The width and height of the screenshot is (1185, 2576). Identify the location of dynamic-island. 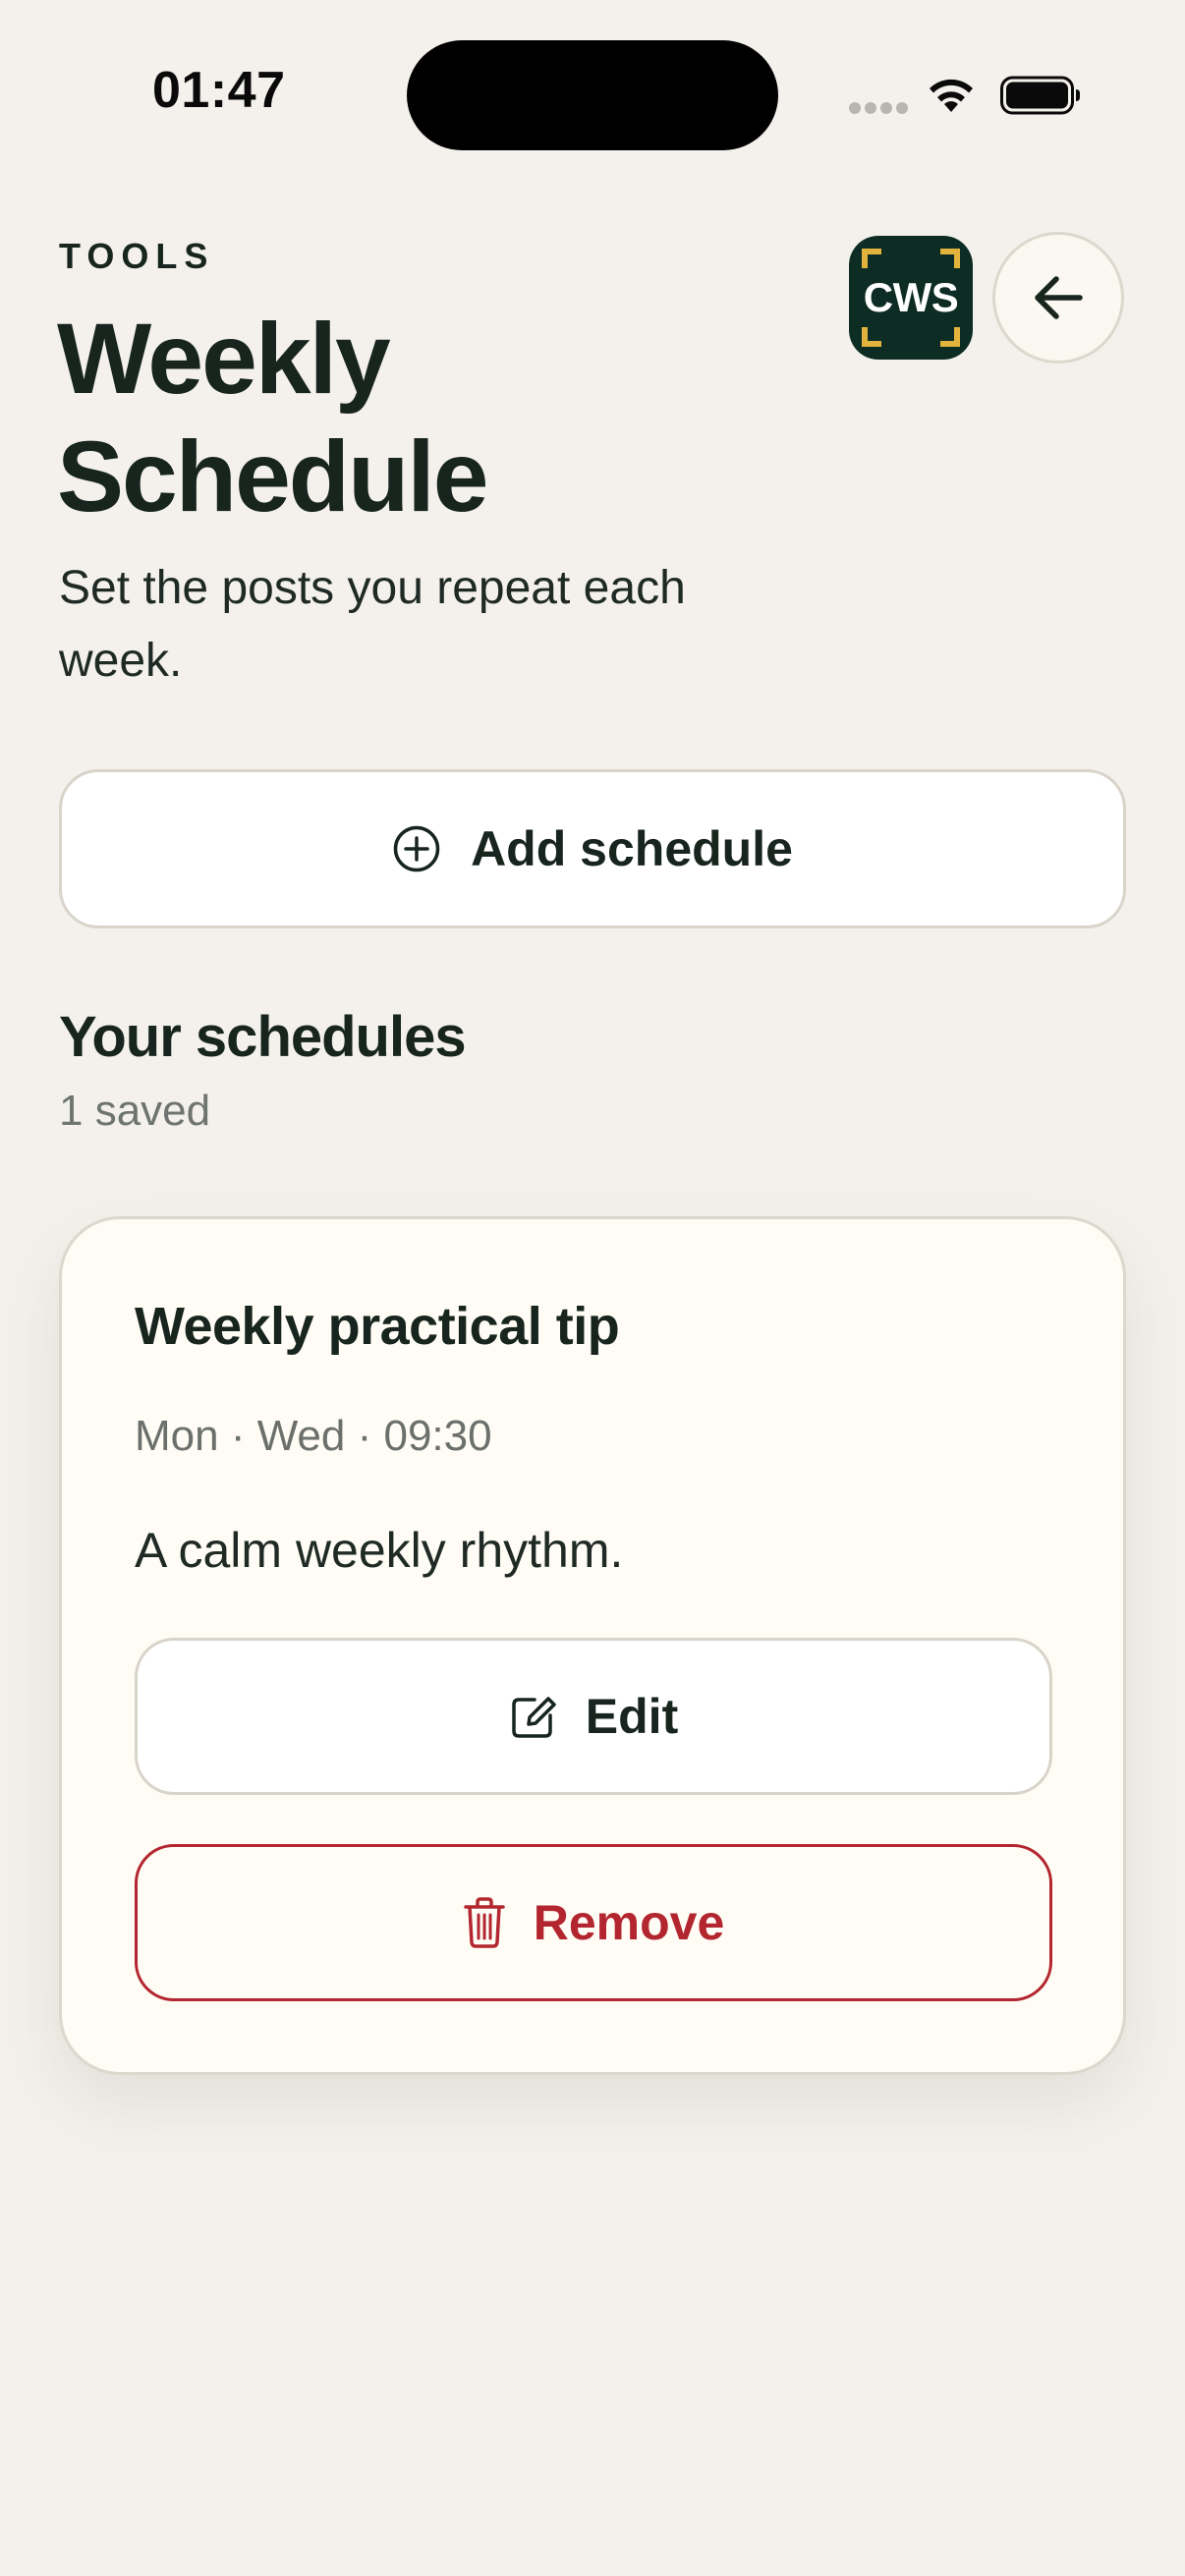
(592, 95).